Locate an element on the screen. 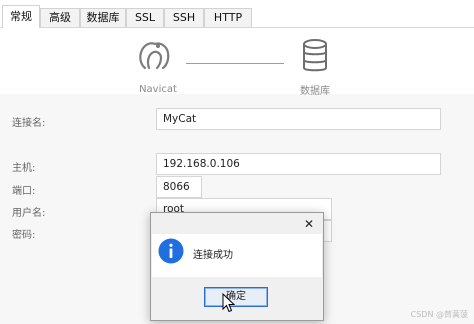  connection-name-label: 连接名: is located at coordinates (29, 123).